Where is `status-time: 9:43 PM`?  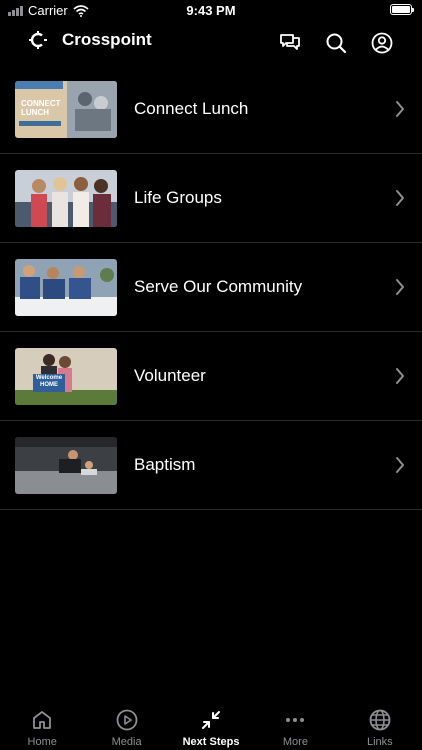
status-time: 9:43 PM is located at coordinates (211, 10).